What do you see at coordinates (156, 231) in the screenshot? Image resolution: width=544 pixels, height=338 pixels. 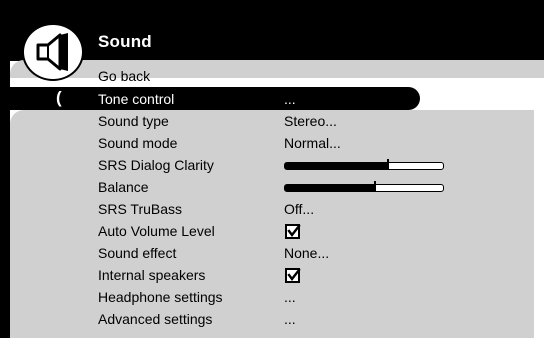 I see `menu-item-label: Auto Volume Level` at bounding box center [156, 231].